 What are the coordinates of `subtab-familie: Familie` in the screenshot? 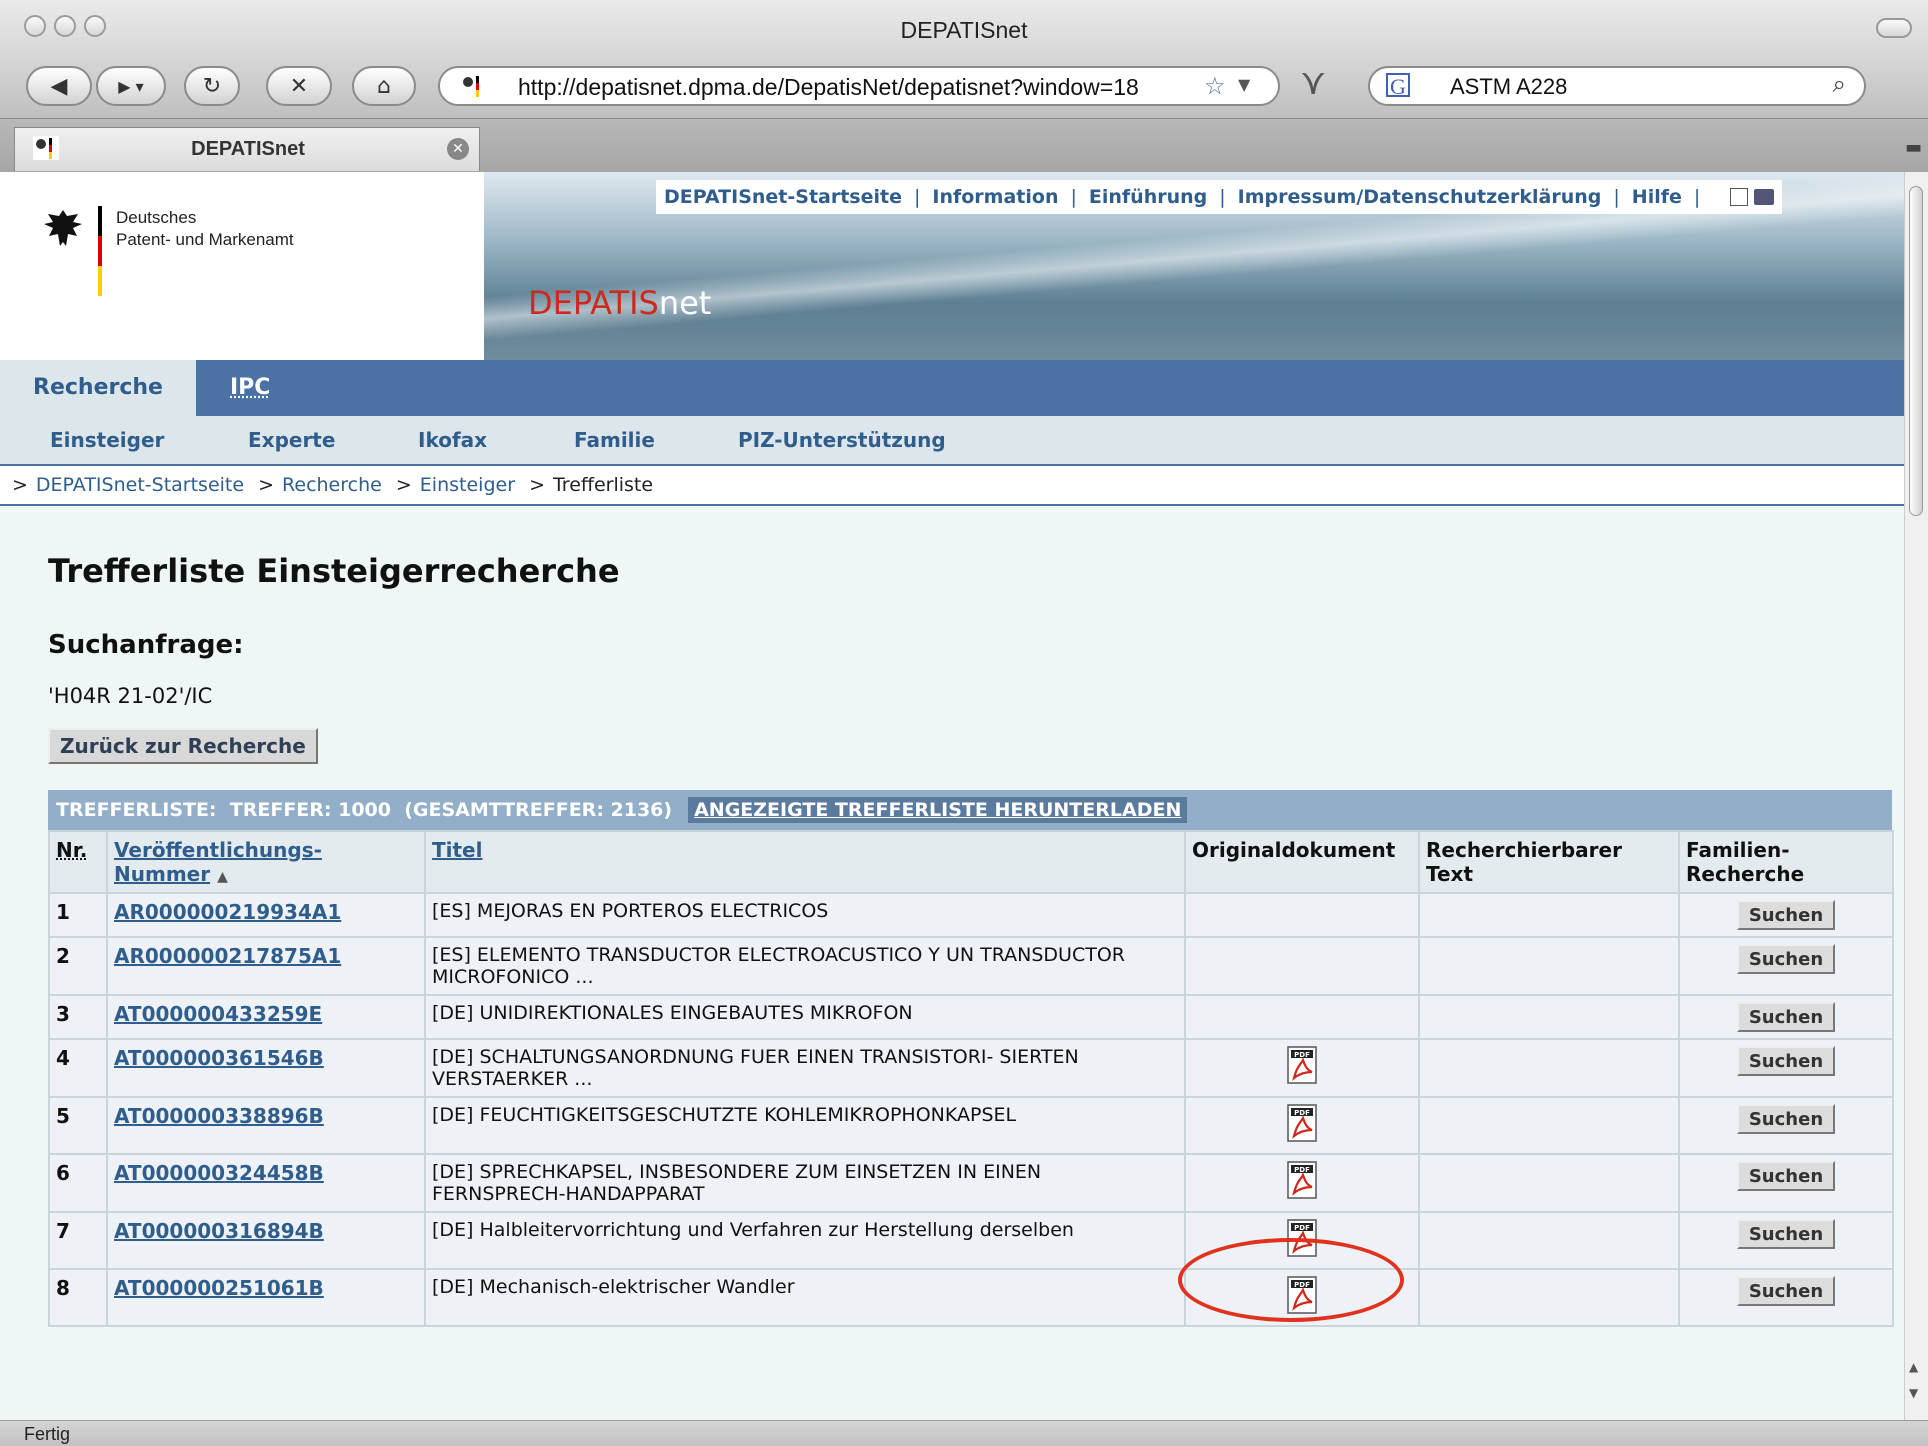 It's located at (614, 440).